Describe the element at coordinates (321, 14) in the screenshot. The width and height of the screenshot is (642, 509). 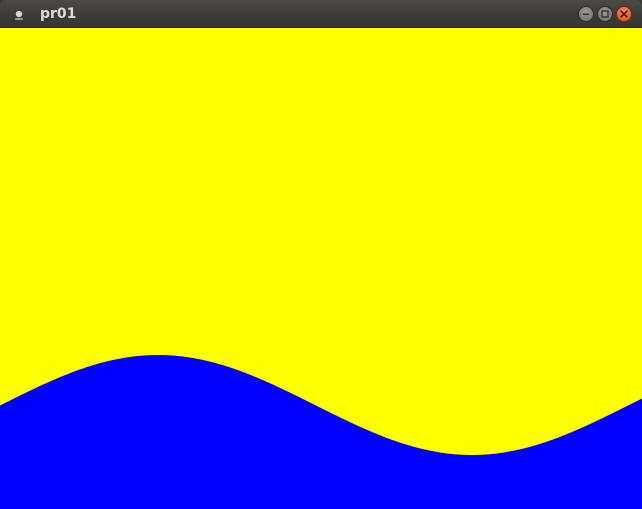
I see `title-bar: pr01` at that location.